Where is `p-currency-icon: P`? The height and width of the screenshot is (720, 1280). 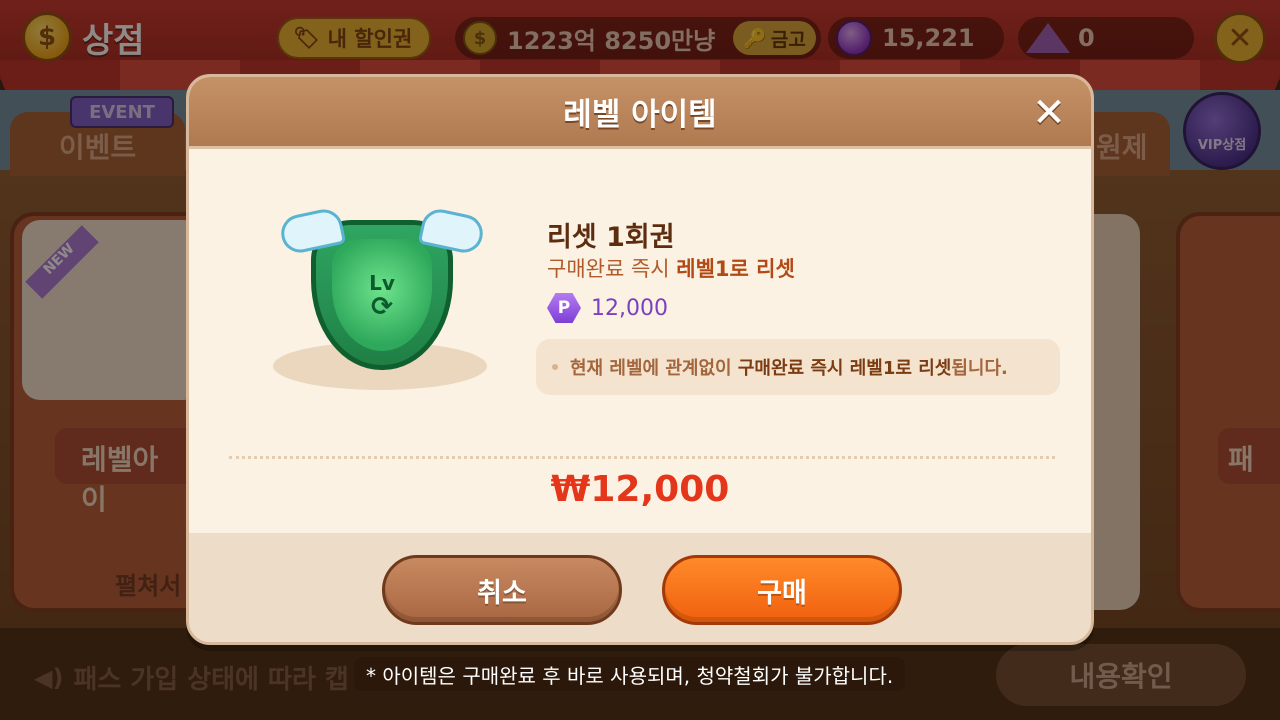 p-currency-icon: P is located at coordinates (564, 308).